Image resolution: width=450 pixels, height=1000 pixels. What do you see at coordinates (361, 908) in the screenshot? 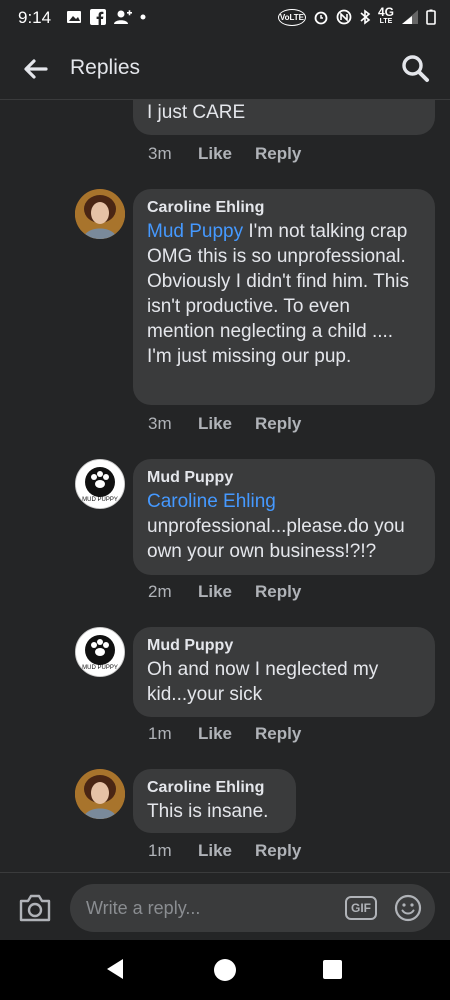
I see `gif-button: GIF` at bounding box center [361, 908].